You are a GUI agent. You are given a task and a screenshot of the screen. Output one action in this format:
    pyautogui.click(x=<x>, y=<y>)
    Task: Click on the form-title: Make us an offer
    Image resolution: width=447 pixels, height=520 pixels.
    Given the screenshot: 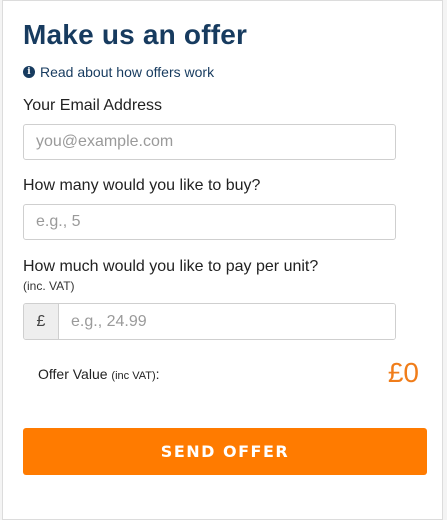 What is the action you would take?
    pyautogui.click(x=135, y=34)
    